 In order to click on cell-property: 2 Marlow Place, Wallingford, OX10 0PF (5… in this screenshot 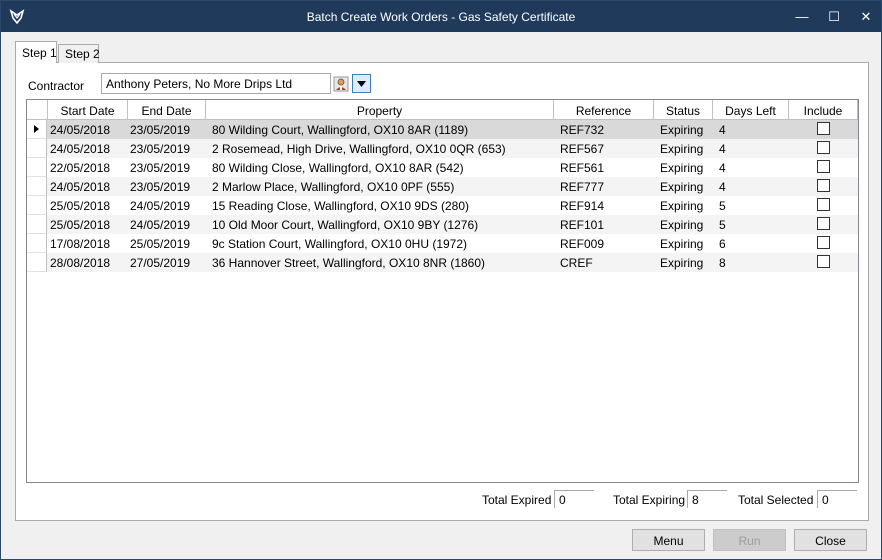, I will do `click(382, 186)`.